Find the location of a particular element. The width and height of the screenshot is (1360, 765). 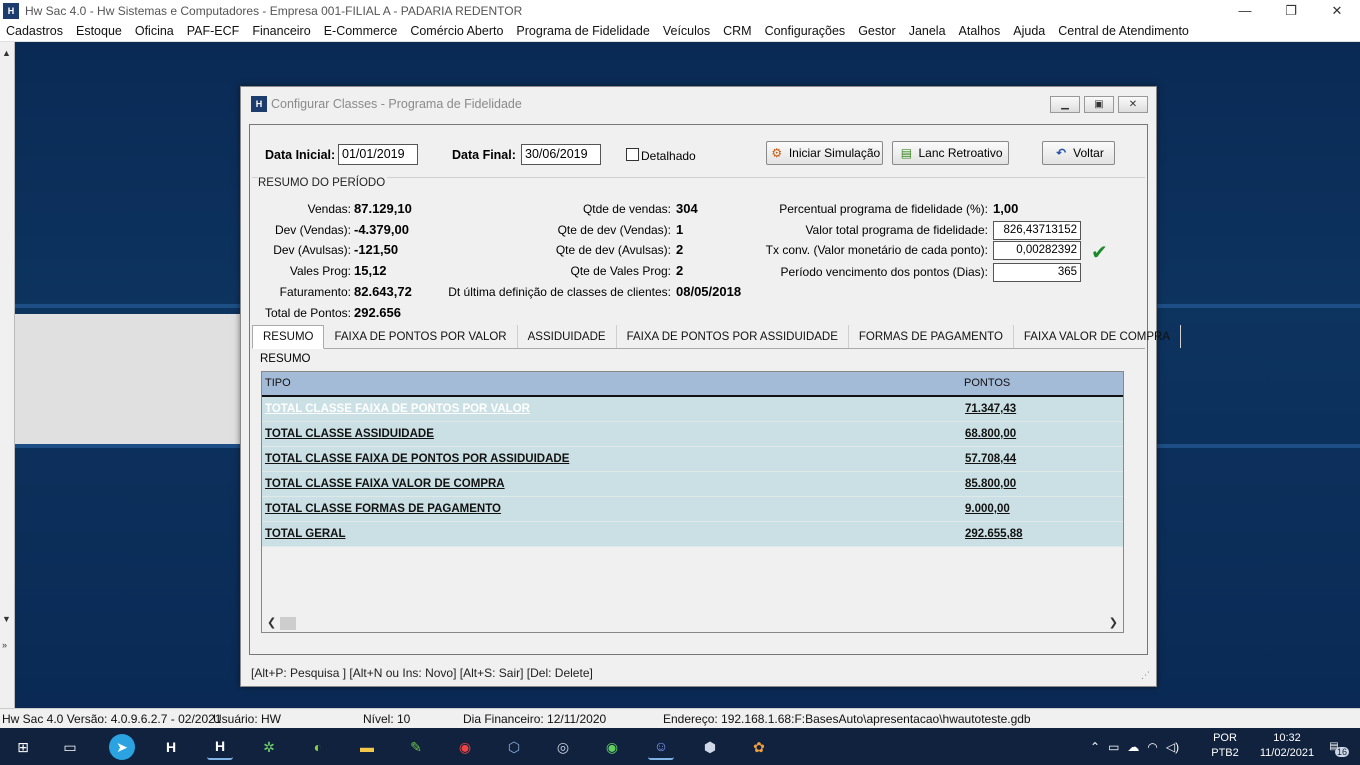

scroll-up-icon: ▲ is located at coordinates (6, 53).